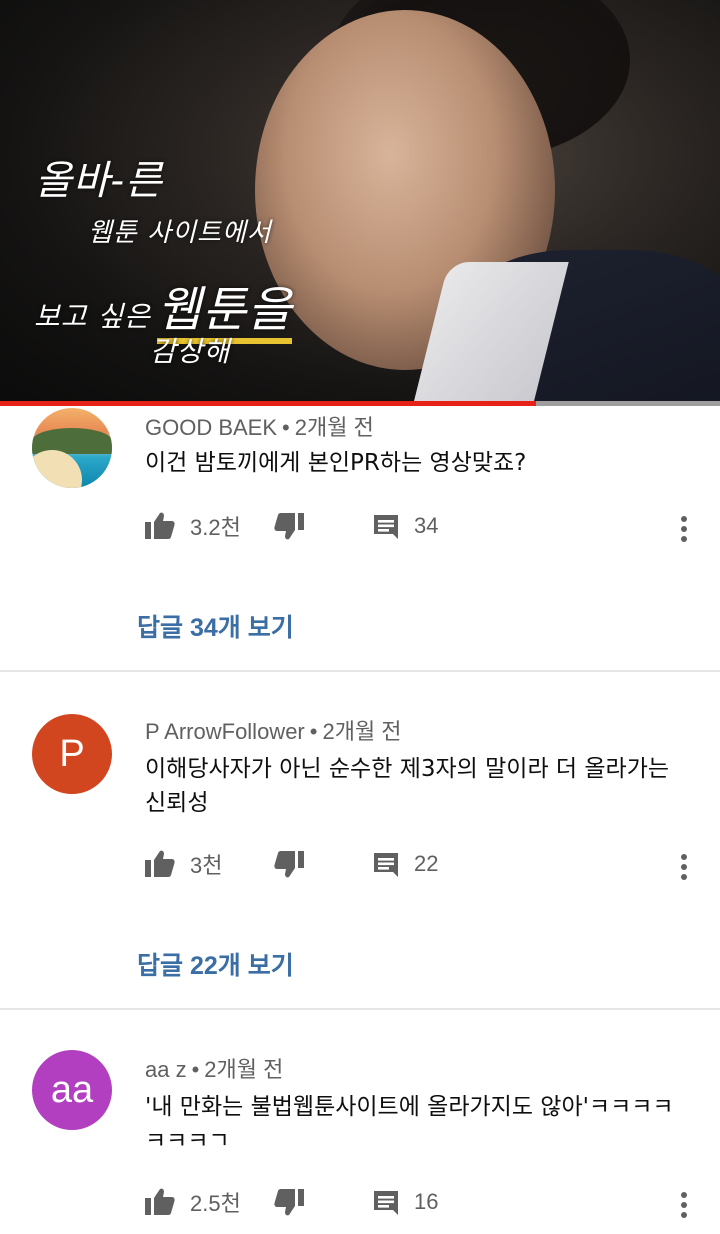 The width and height of the screenshot is (720, 1234). I want to click on like-button: 3천, so click(183, 864).